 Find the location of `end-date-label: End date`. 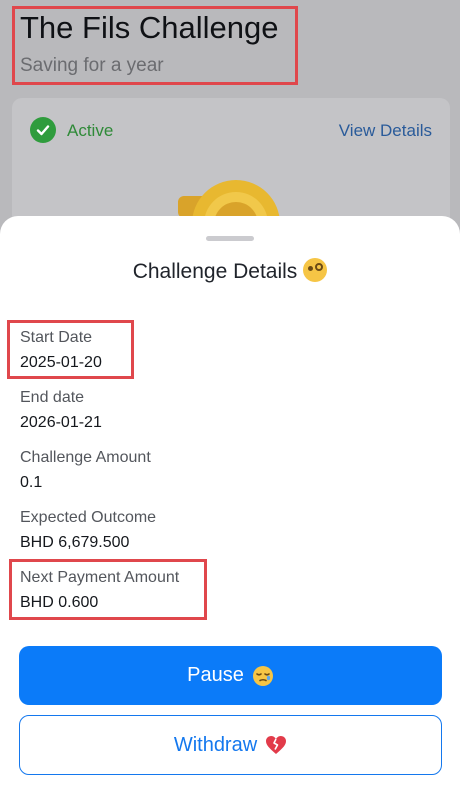

end-date-label: End date is located at coordinates (52, 397).